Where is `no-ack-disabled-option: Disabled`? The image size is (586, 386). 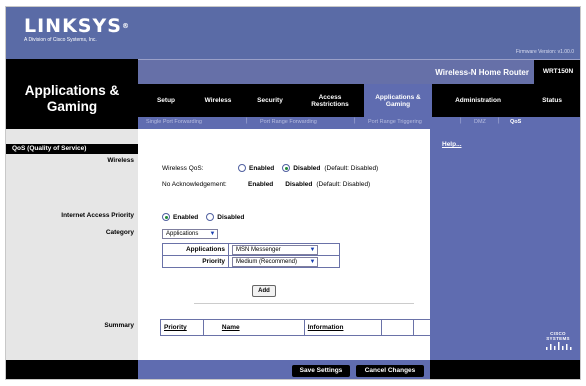 no-ack-disabled-option: Disabled is located at coordinates (298, 184).